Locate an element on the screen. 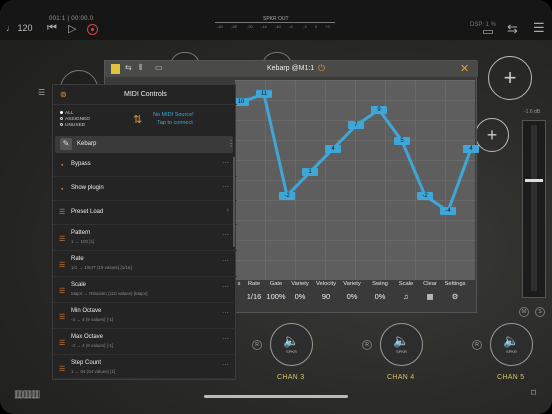 The width and height of the screenshot is (552, 414). midi-param-row: ☰ Min Octave -4 → 4 (9 values) [-1] ⋯ is located at coordinates (145, 317).